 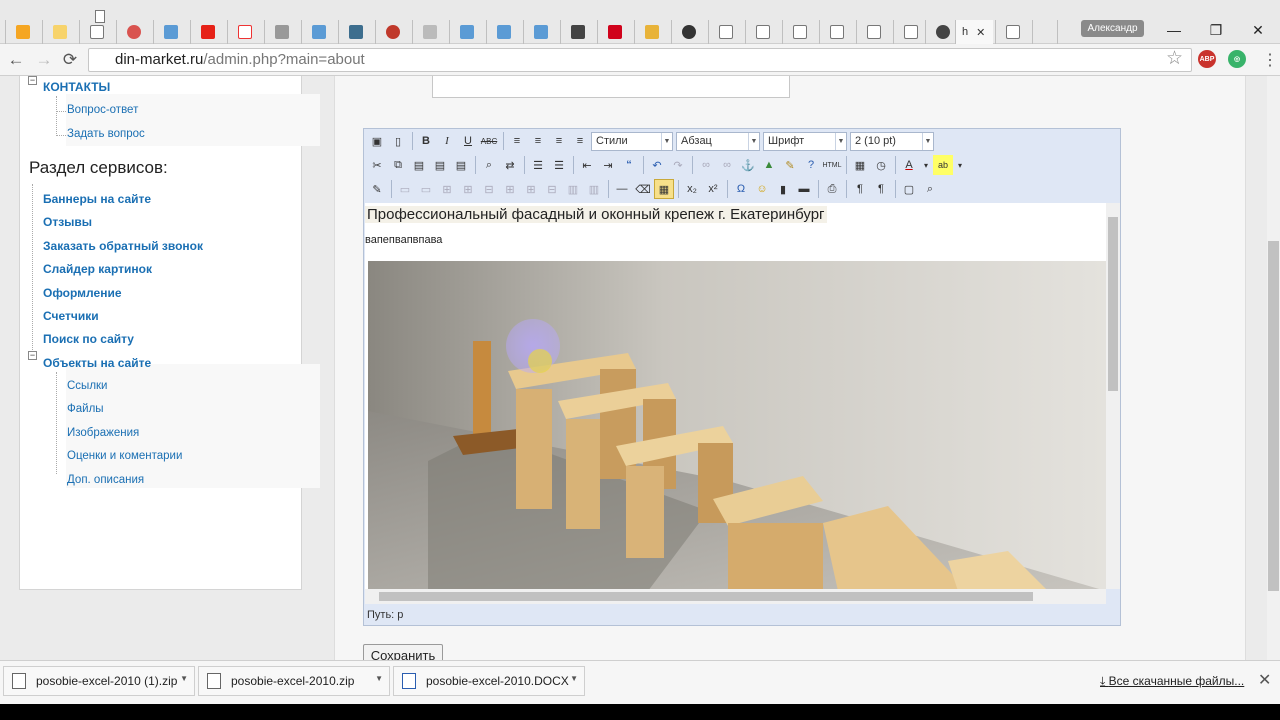 What do you see at coordinates (1273, 416) in the screenshot?
I see `scrollbar-thumb` at bounding box center [1273, 416].